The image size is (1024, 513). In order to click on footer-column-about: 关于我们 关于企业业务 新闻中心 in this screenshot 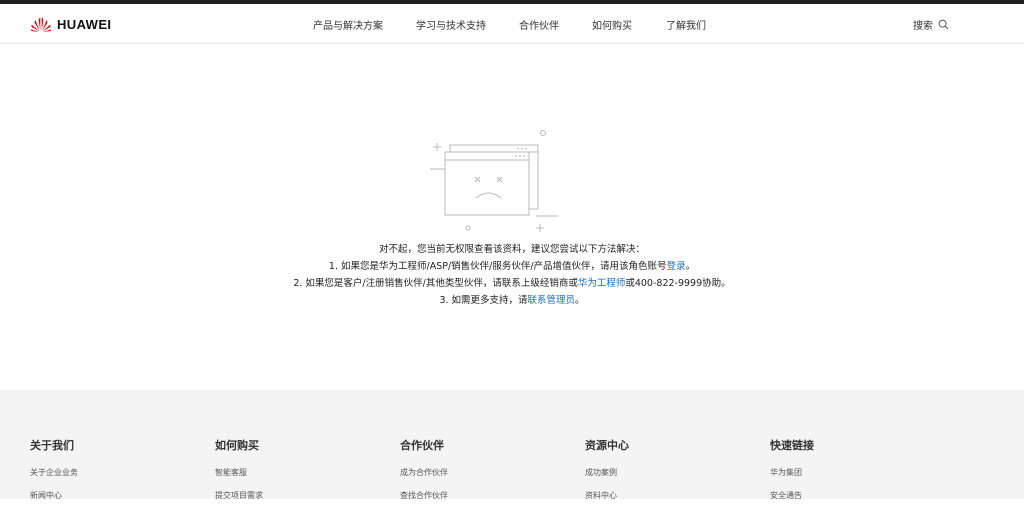, I will do `click(54, 475)`.